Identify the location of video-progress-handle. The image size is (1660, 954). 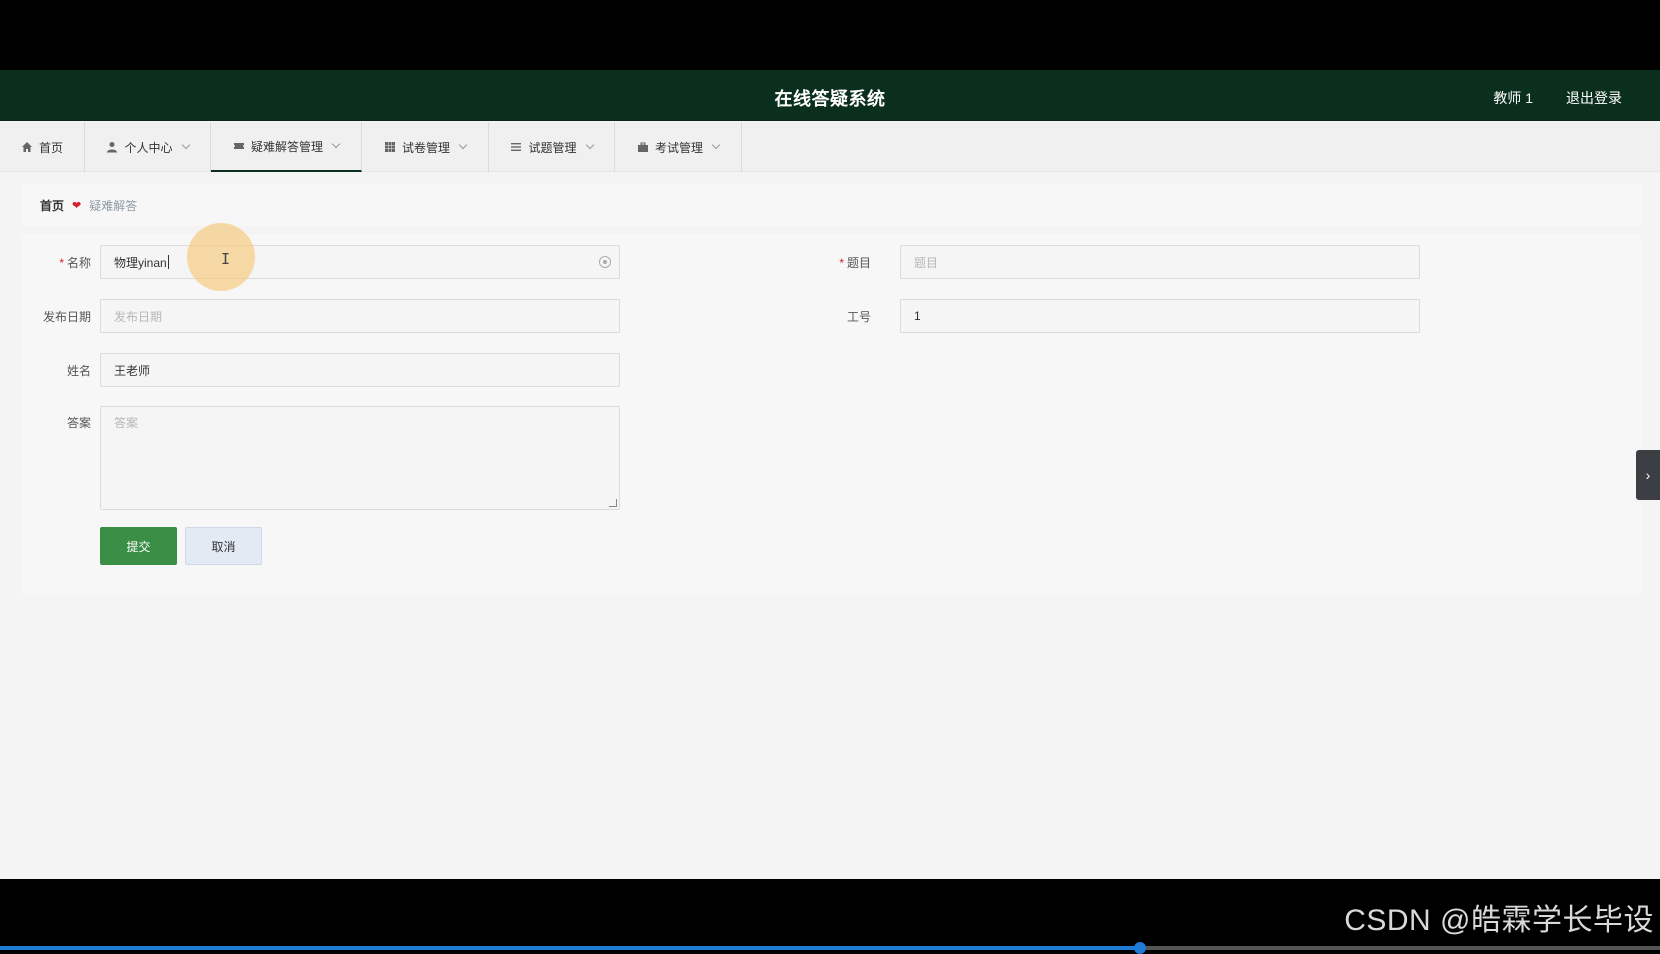
(1140, 948).